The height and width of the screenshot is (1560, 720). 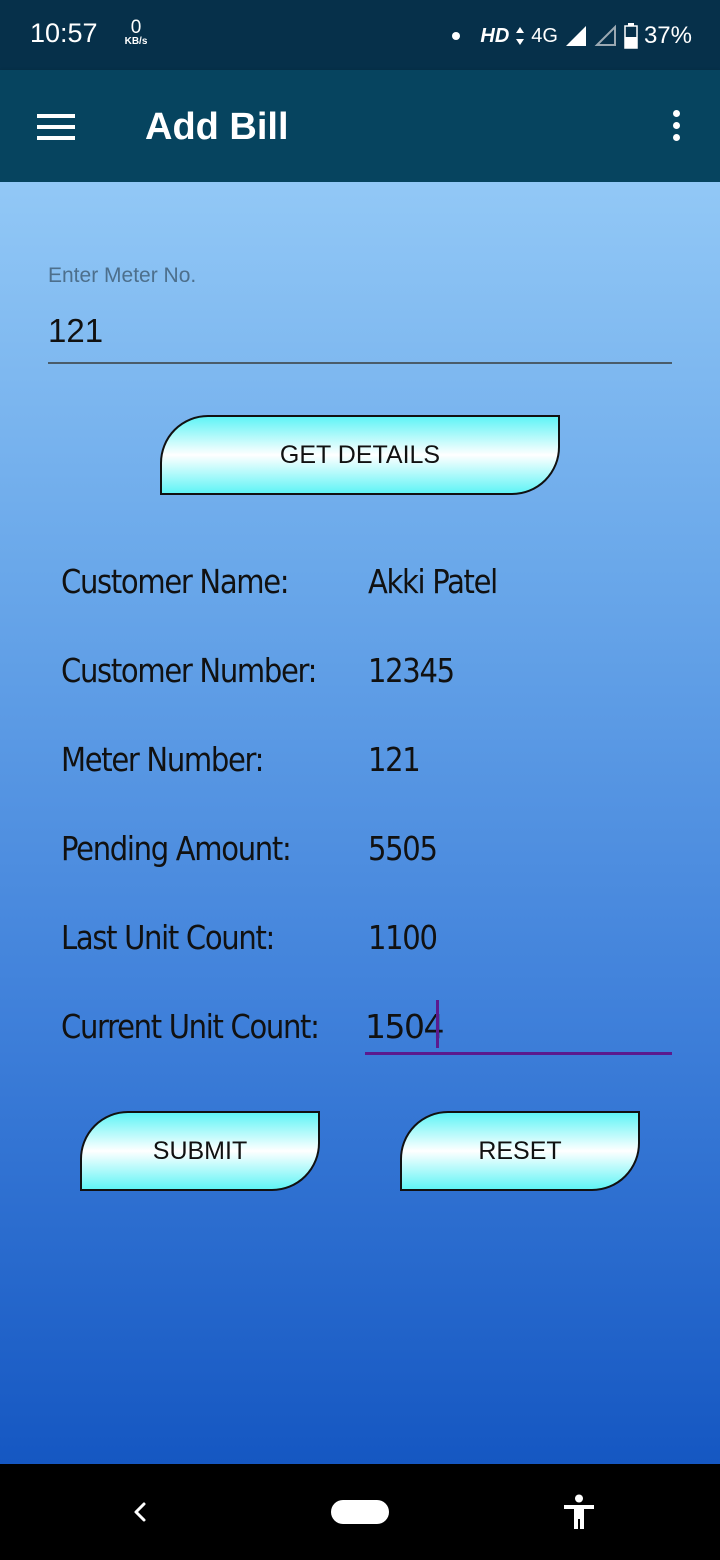 I want to click on status-bar: 10:57 0 KB/s HD 4G 37%, so click(x=360, y=35).